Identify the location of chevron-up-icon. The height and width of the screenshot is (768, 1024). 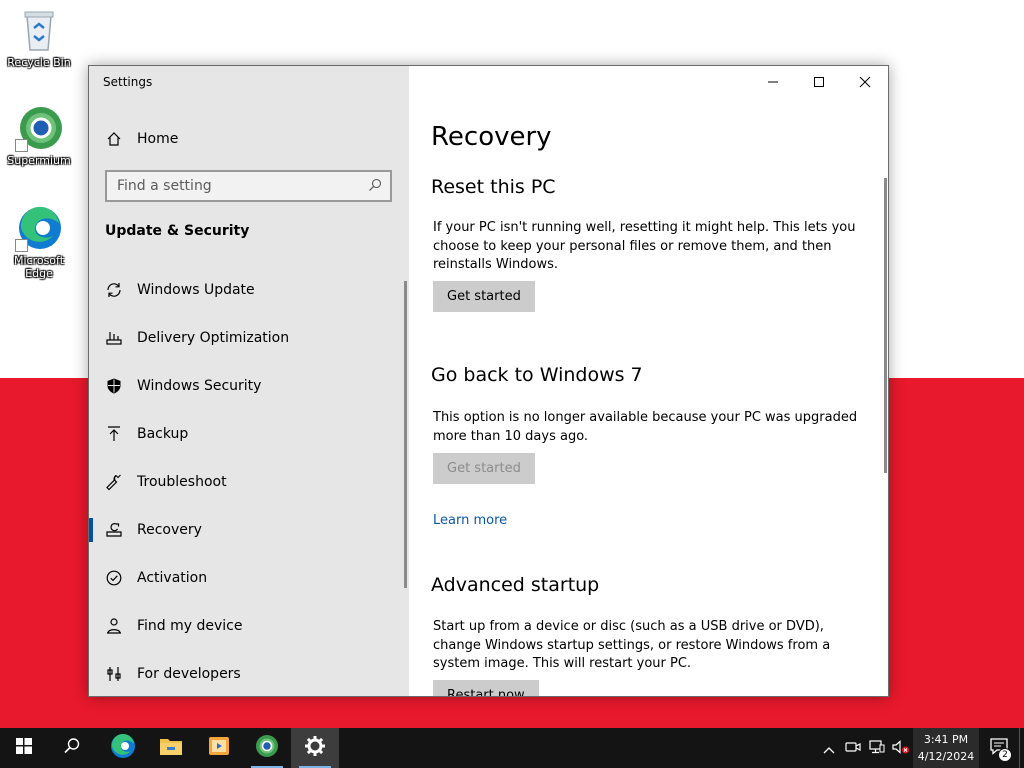
(829, 748).